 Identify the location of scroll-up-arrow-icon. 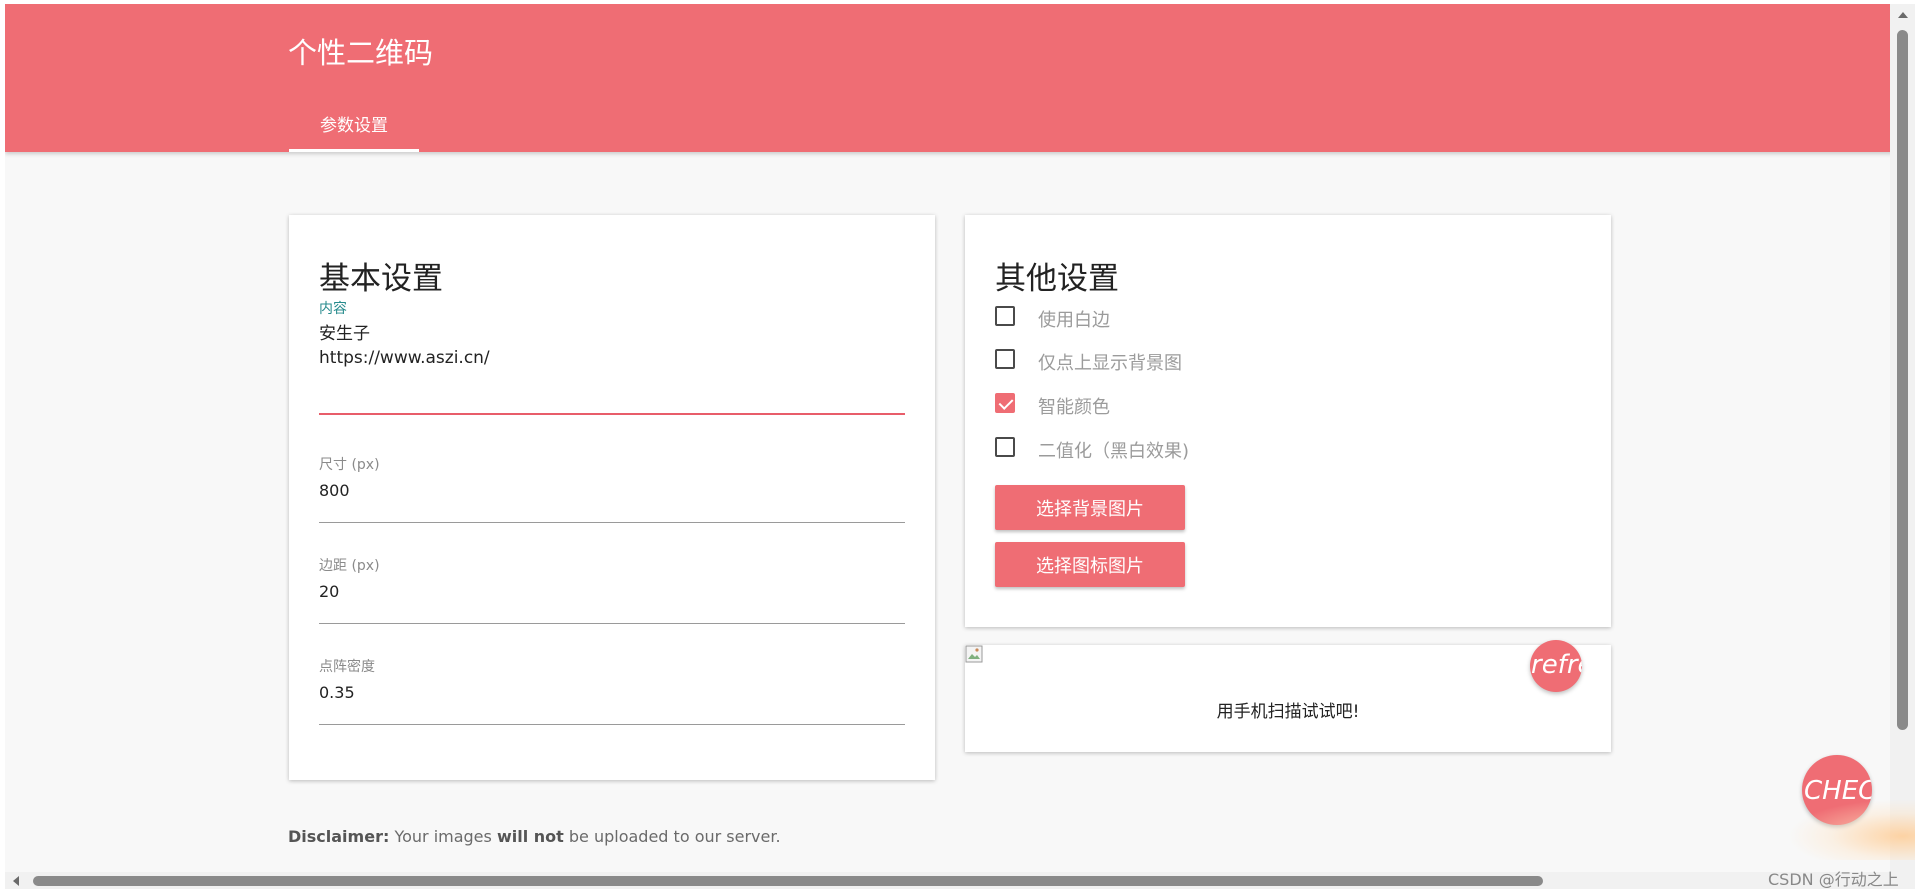
(1903, 15).